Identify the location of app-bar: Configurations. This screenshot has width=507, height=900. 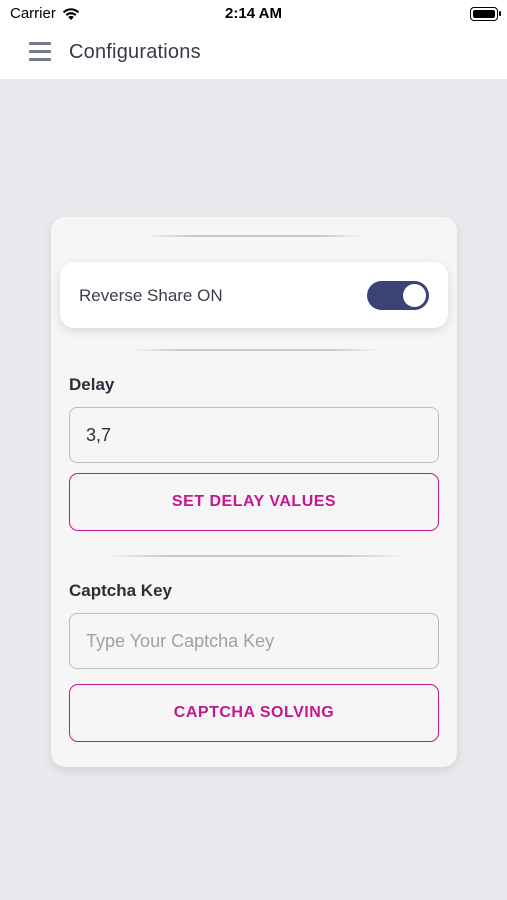
(253, 53).